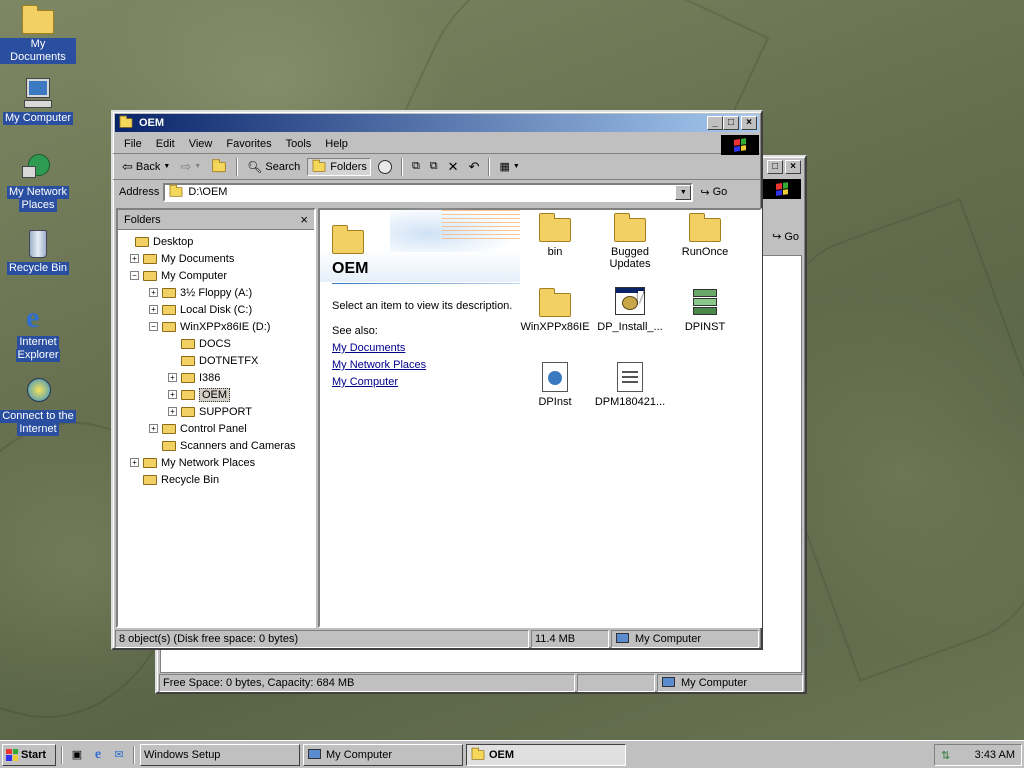 This screenshot has height=768, width=1024. Describe the element at coordinates (201, 144) in the screenshot. I see `menu-view: View` at that location.